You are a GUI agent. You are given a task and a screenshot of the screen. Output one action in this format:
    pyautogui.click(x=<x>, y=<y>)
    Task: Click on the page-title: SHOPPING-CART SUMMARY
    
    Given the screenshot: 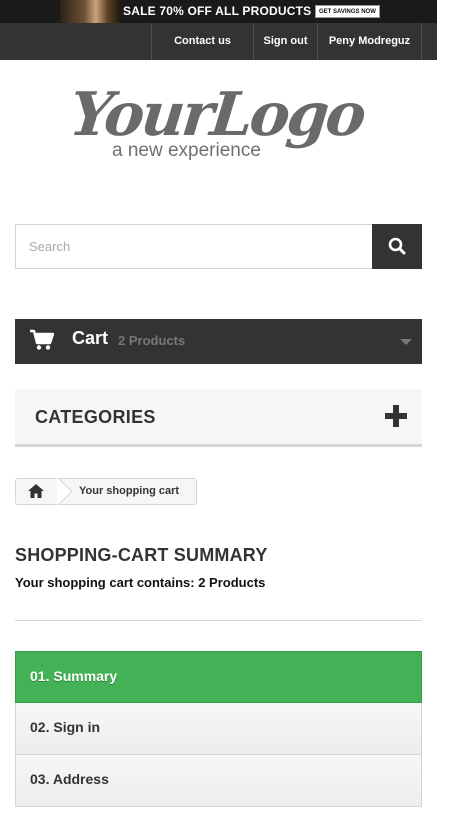 What is the action you would take?
    pyautogui.click(x=141, y=555)
    